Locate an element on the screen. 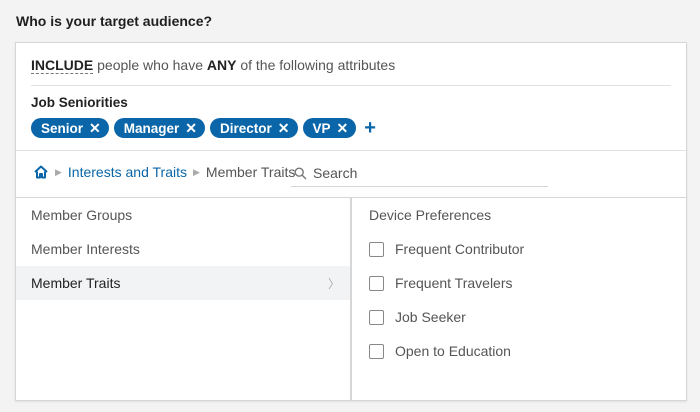 The image size is (700, 412). section-header: Device Preferences is located at coordinates (430, 215).